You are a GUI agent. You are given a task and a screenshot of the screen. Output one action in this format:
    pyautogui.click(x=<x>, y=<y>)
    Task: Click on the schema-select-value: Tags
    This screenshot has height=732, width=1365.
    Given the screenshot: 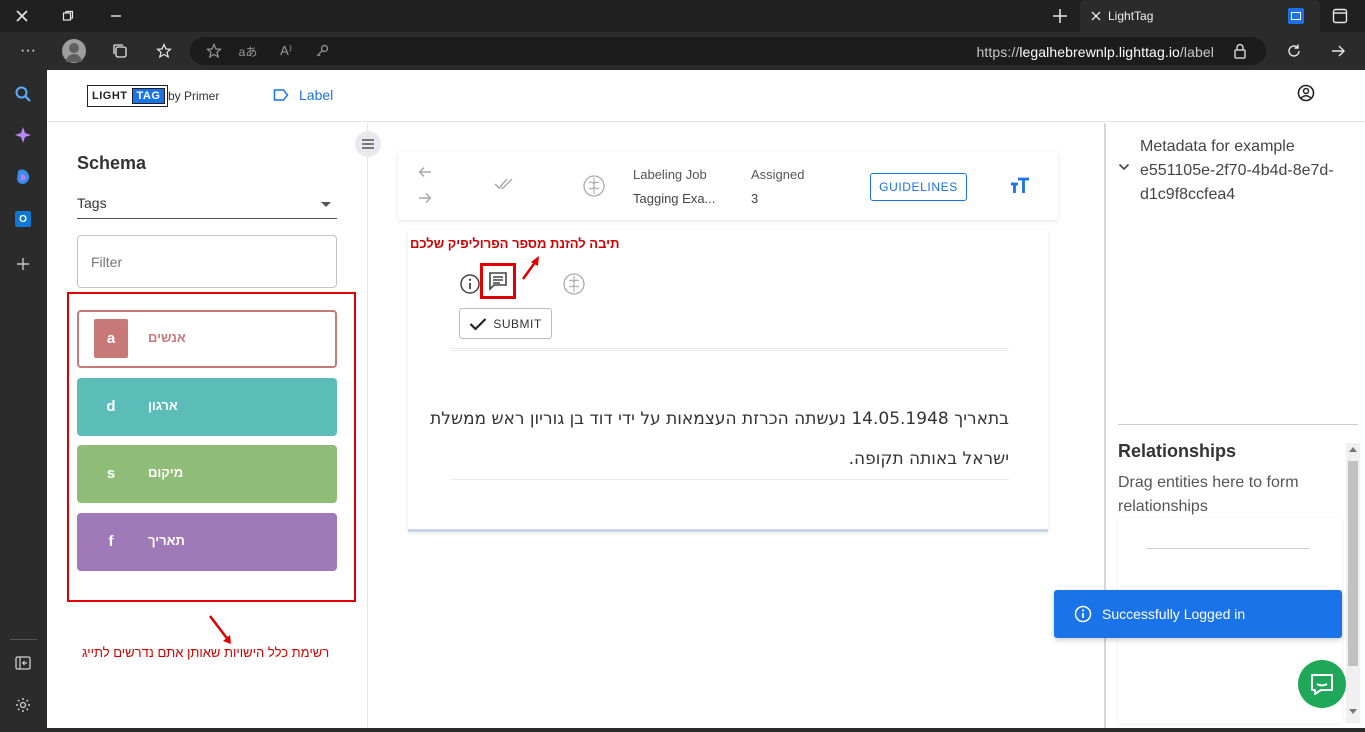 What is the action you would take?
    pyautogui.click(x=92, y=203)
    